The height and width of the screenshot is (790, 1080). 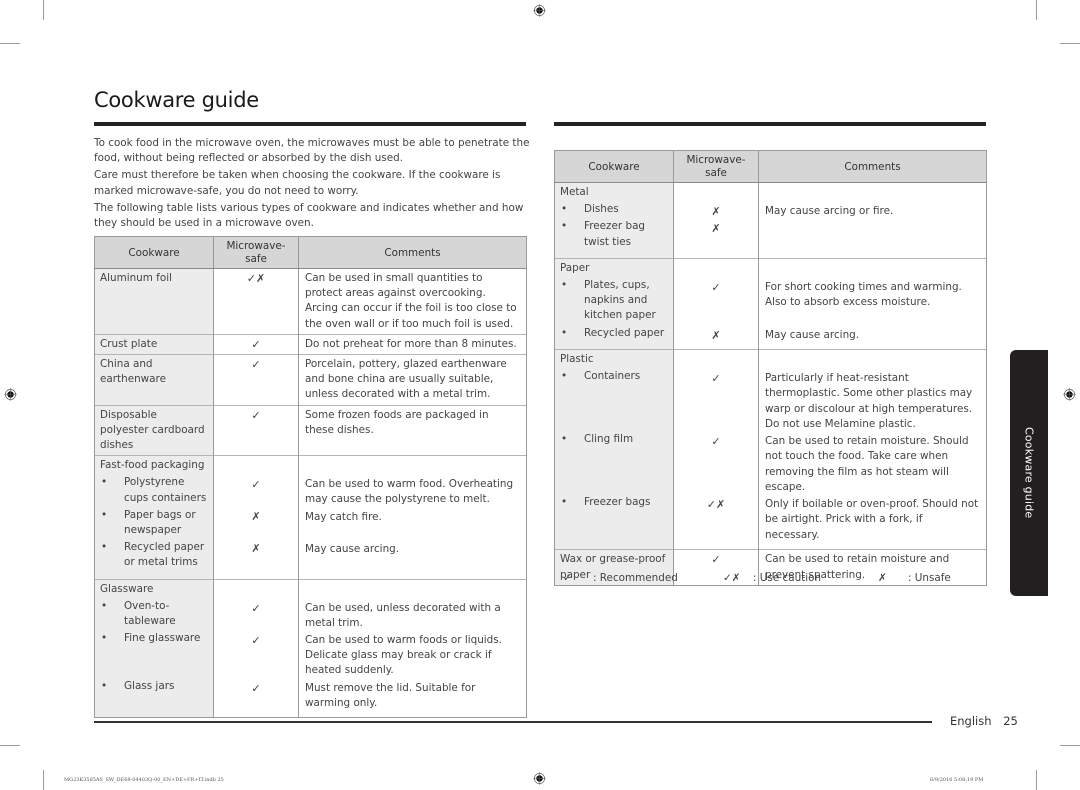 I want to click on cookware-name: Disposable polyester cardboard dishes, so click(x=152, y=430).